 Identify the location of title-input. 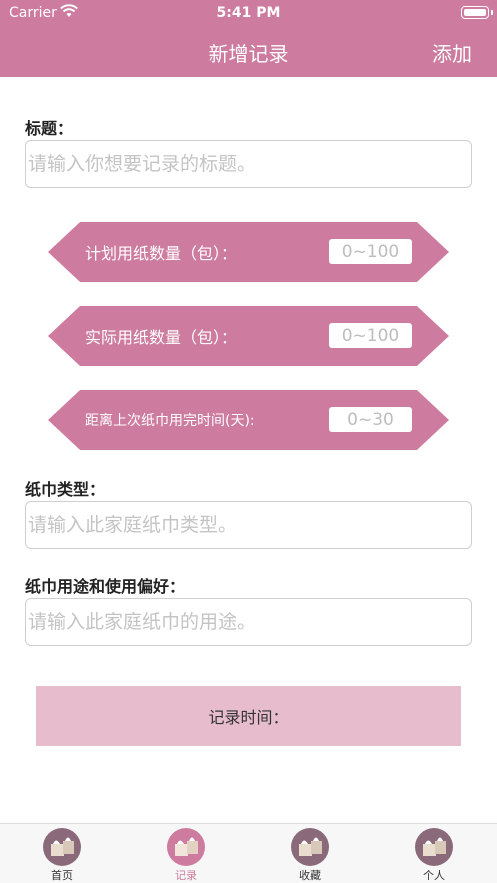
(248, 164).